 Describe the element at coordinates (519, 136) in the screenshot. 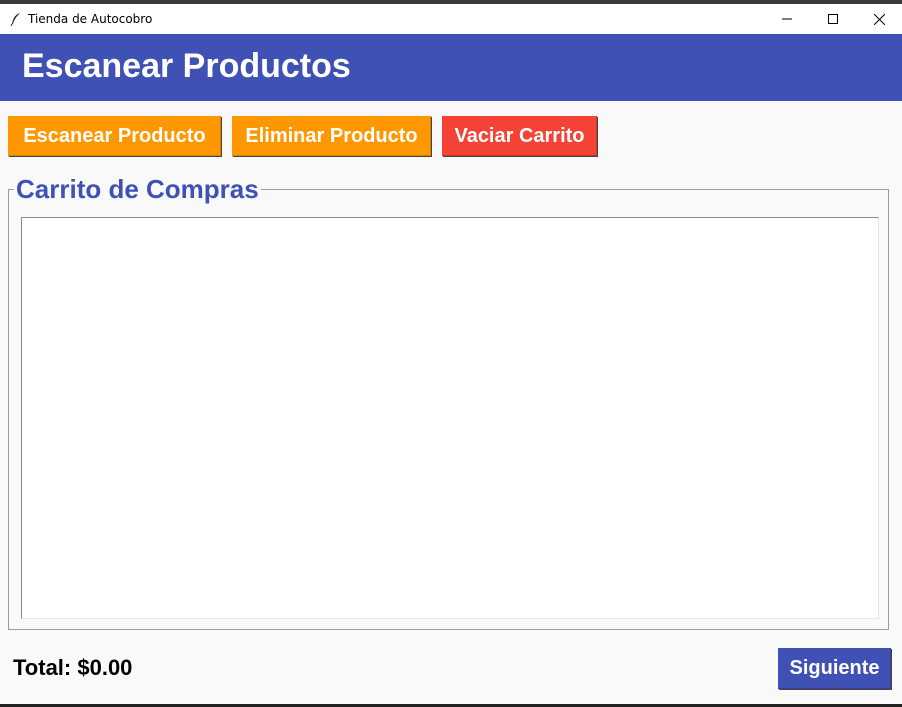

I see `clear-cart-button: Vaciar Carrito` at that location.